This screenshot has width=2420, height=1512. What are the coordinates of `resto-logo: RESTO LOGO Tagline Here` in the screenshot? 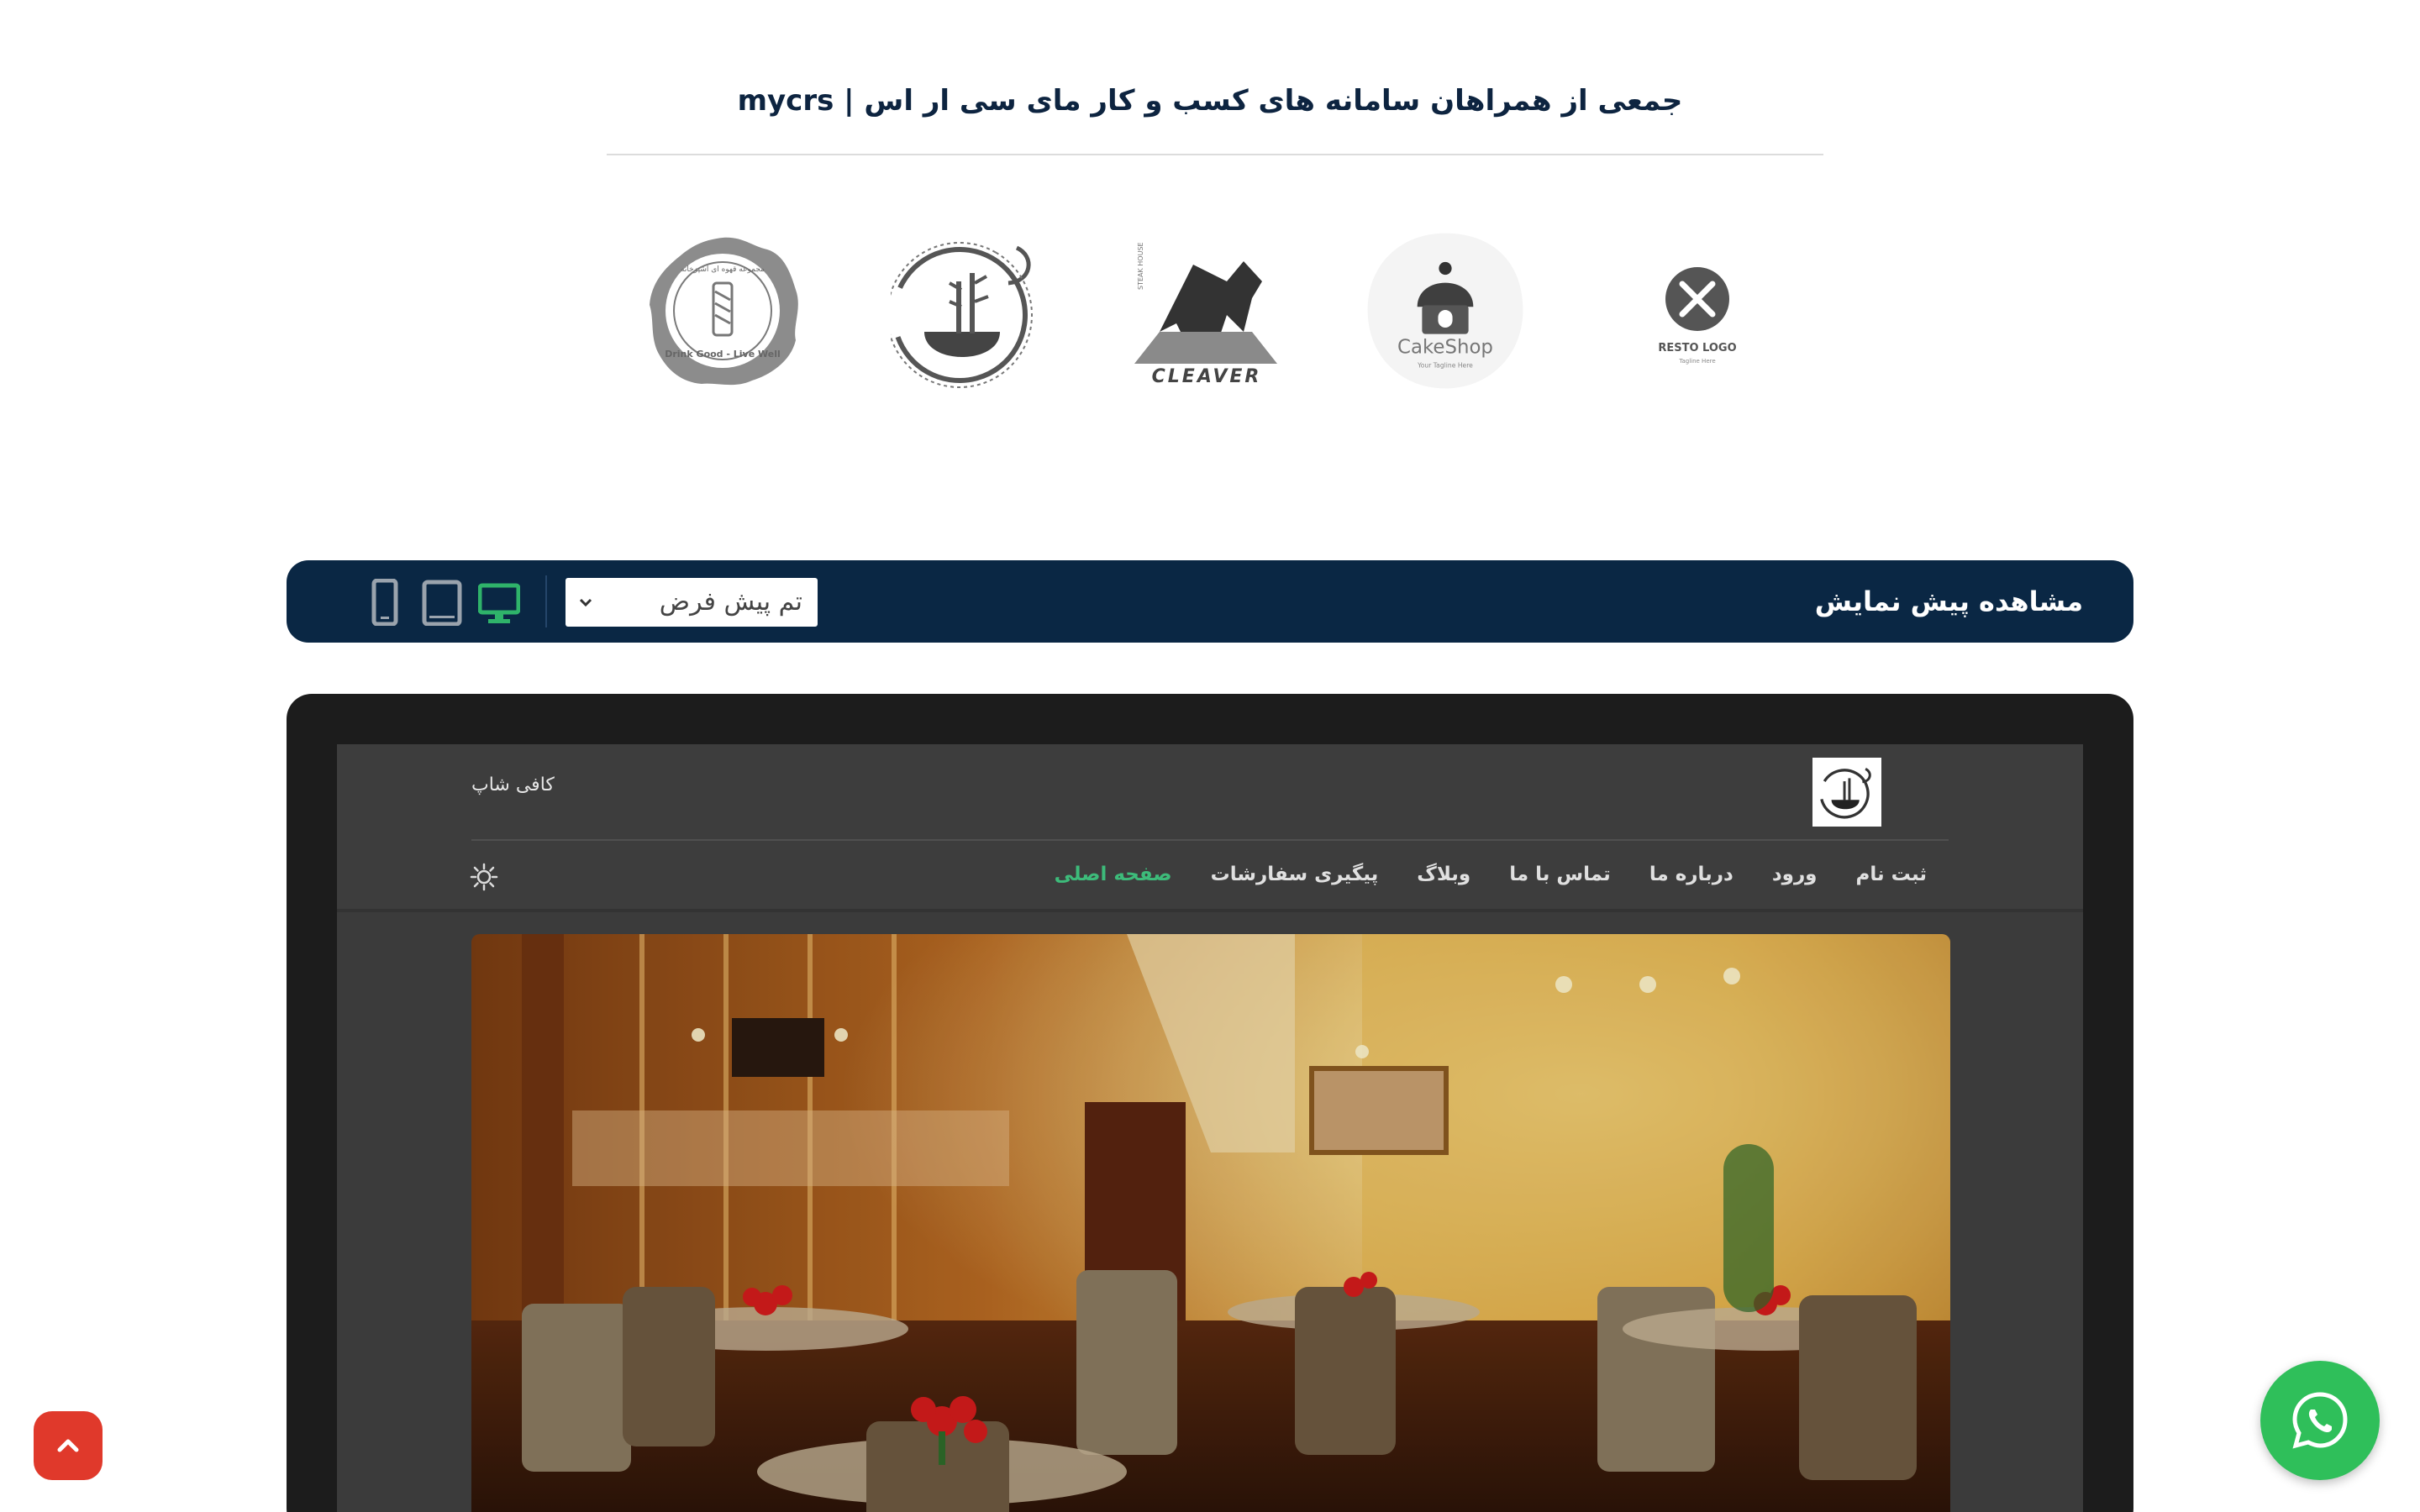 It's located at (1697, 311).